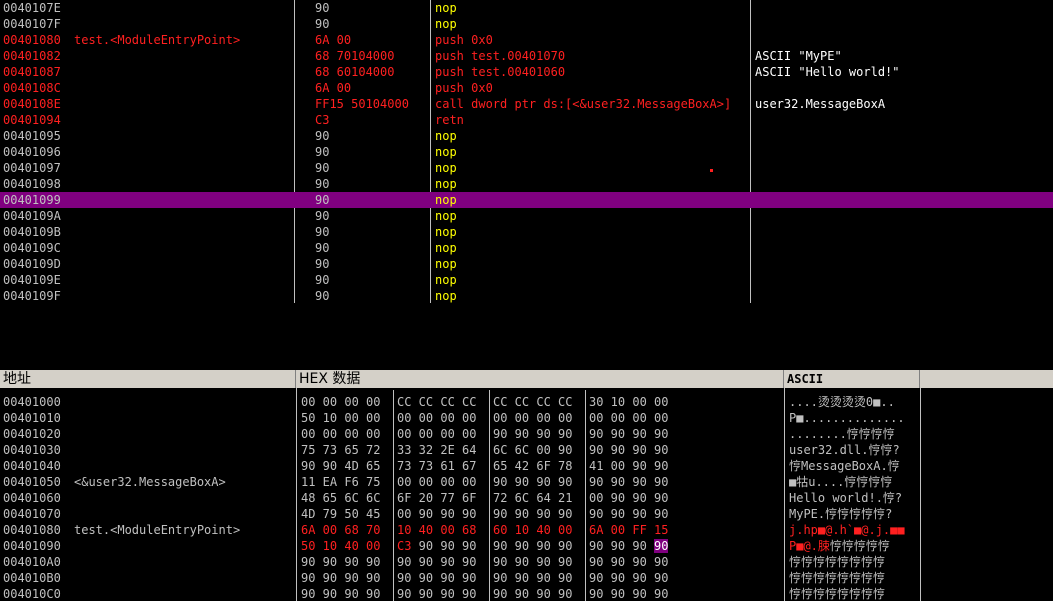  What do you see at coordinates (628, 402) in the screenshot?
I see `hex-byte-group: 30 10 00 00` at bounding box center [628, 402].